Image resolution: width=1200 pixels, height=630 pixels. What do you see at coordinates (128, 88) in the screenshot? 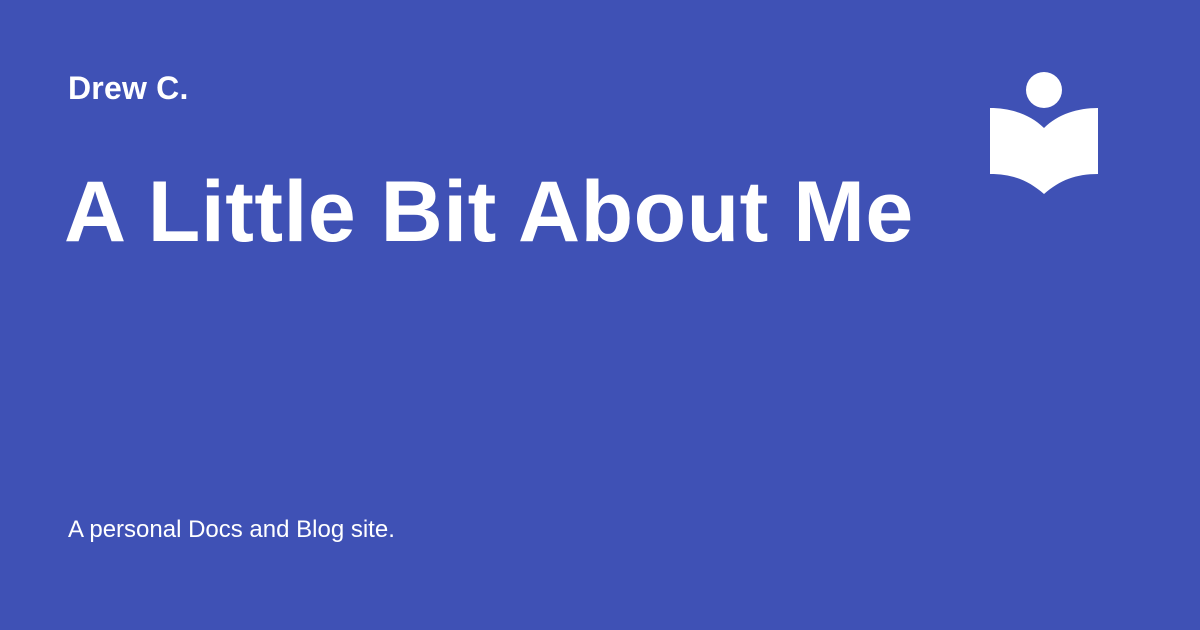
I see `site-name: Drew C.` at bounding box center [128, 88].